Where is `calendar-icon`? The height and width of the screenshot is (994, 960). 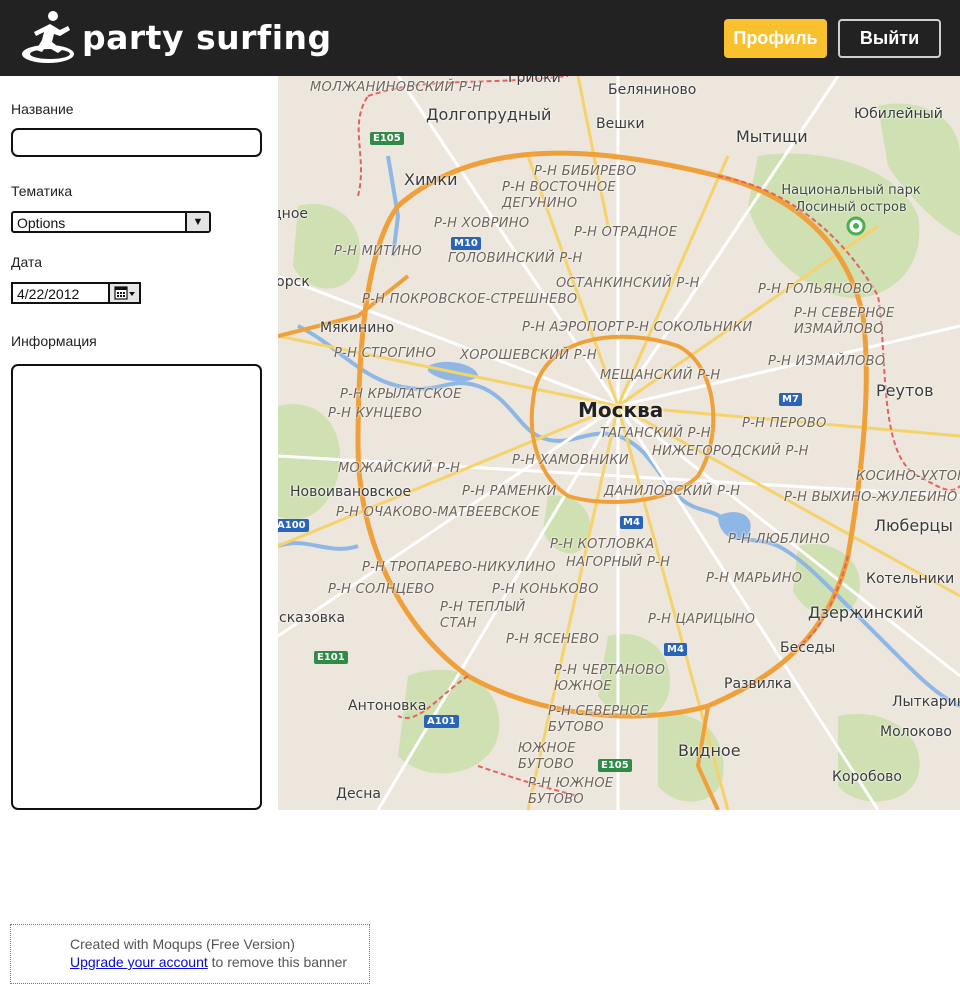
calendar-icon is located at coordinates (124, 293).